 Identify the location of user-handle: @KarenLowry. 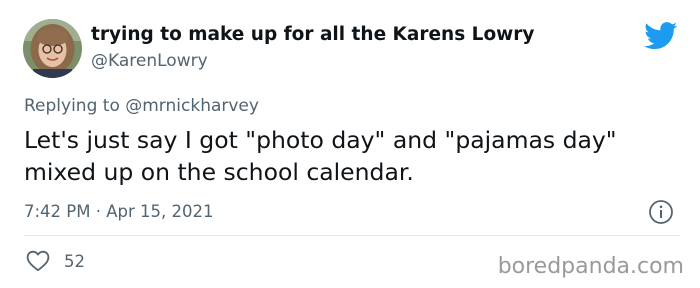
(149, 61).